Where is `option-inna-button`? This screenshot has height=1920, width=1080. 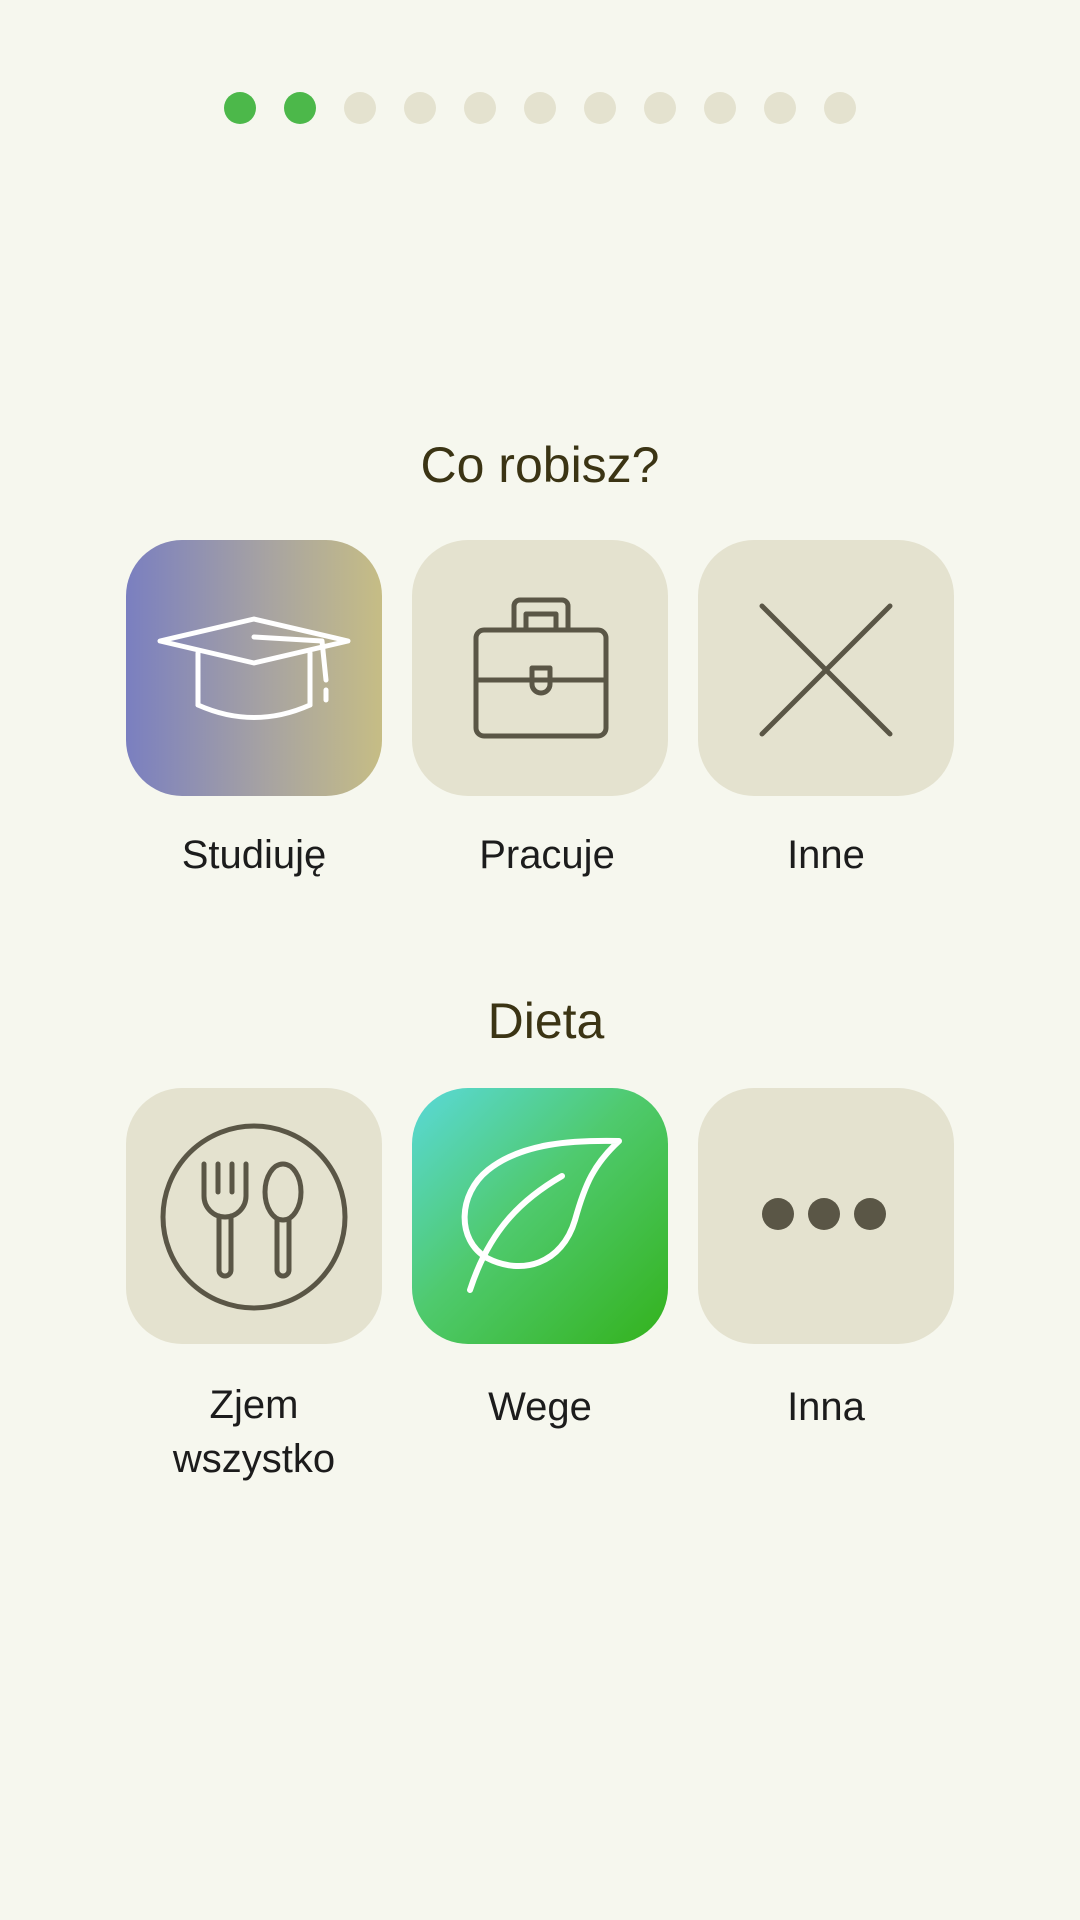 option-inna-button is located at coordinates (826, 1216).